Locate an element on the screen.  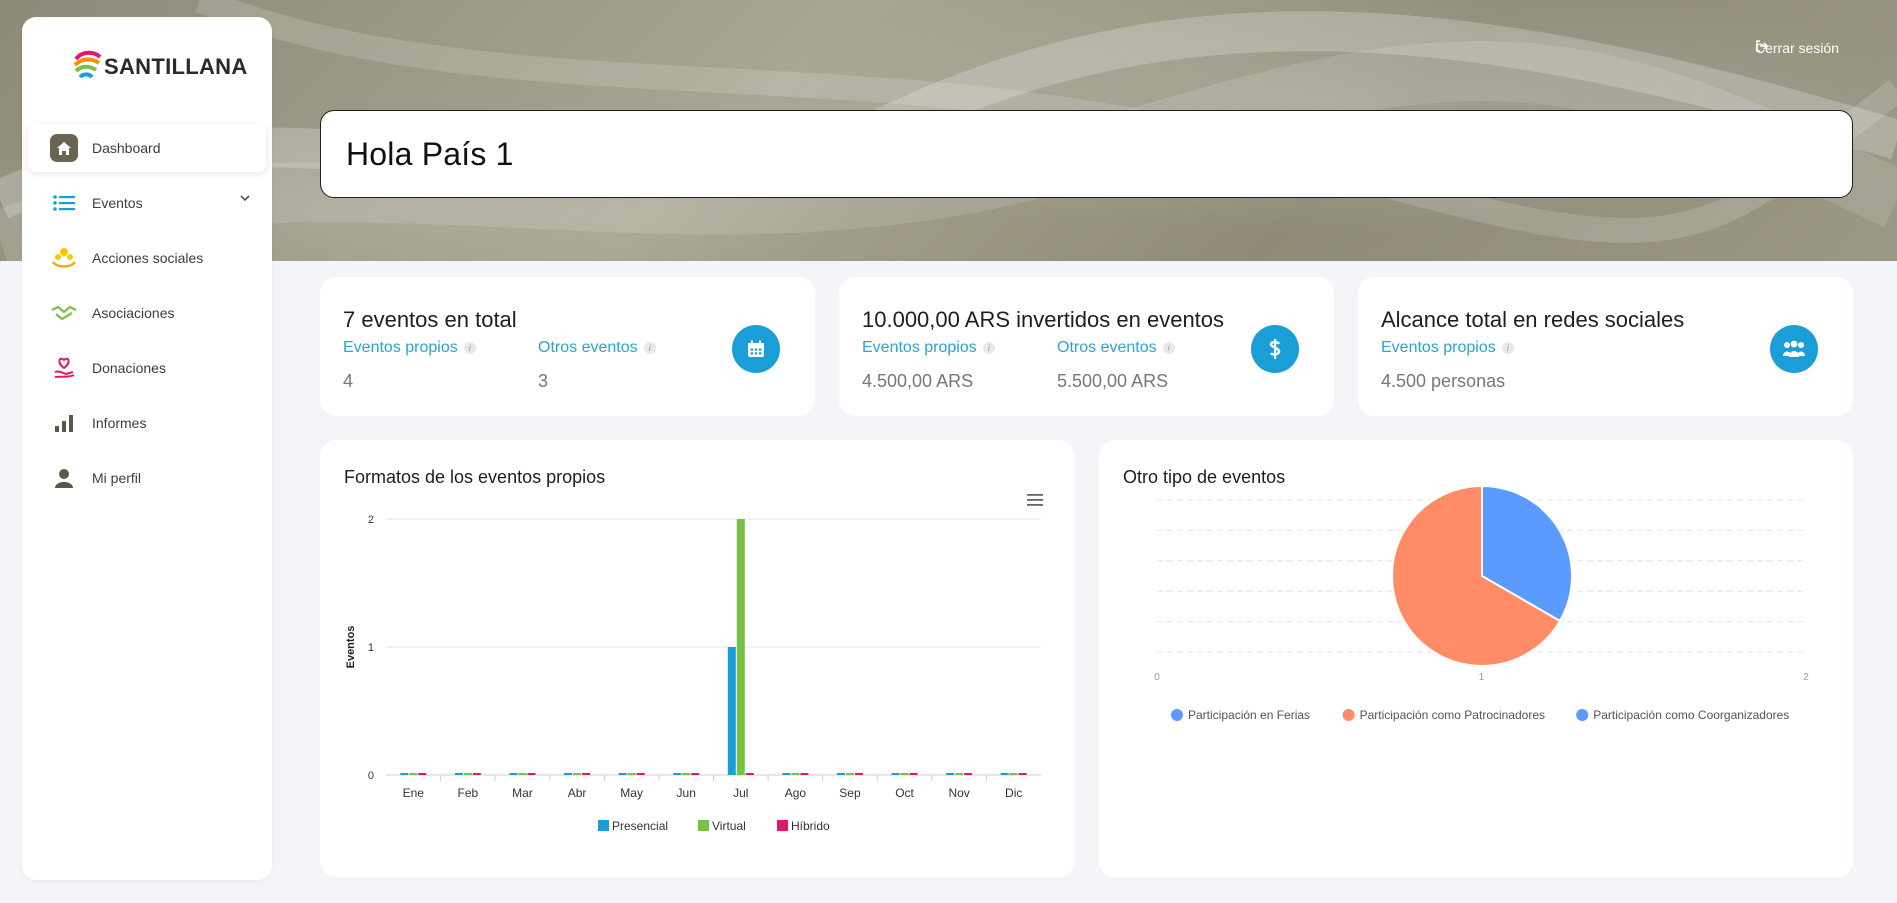
stat-sub-text: Otros eventos is located at coordinates (588, 347).